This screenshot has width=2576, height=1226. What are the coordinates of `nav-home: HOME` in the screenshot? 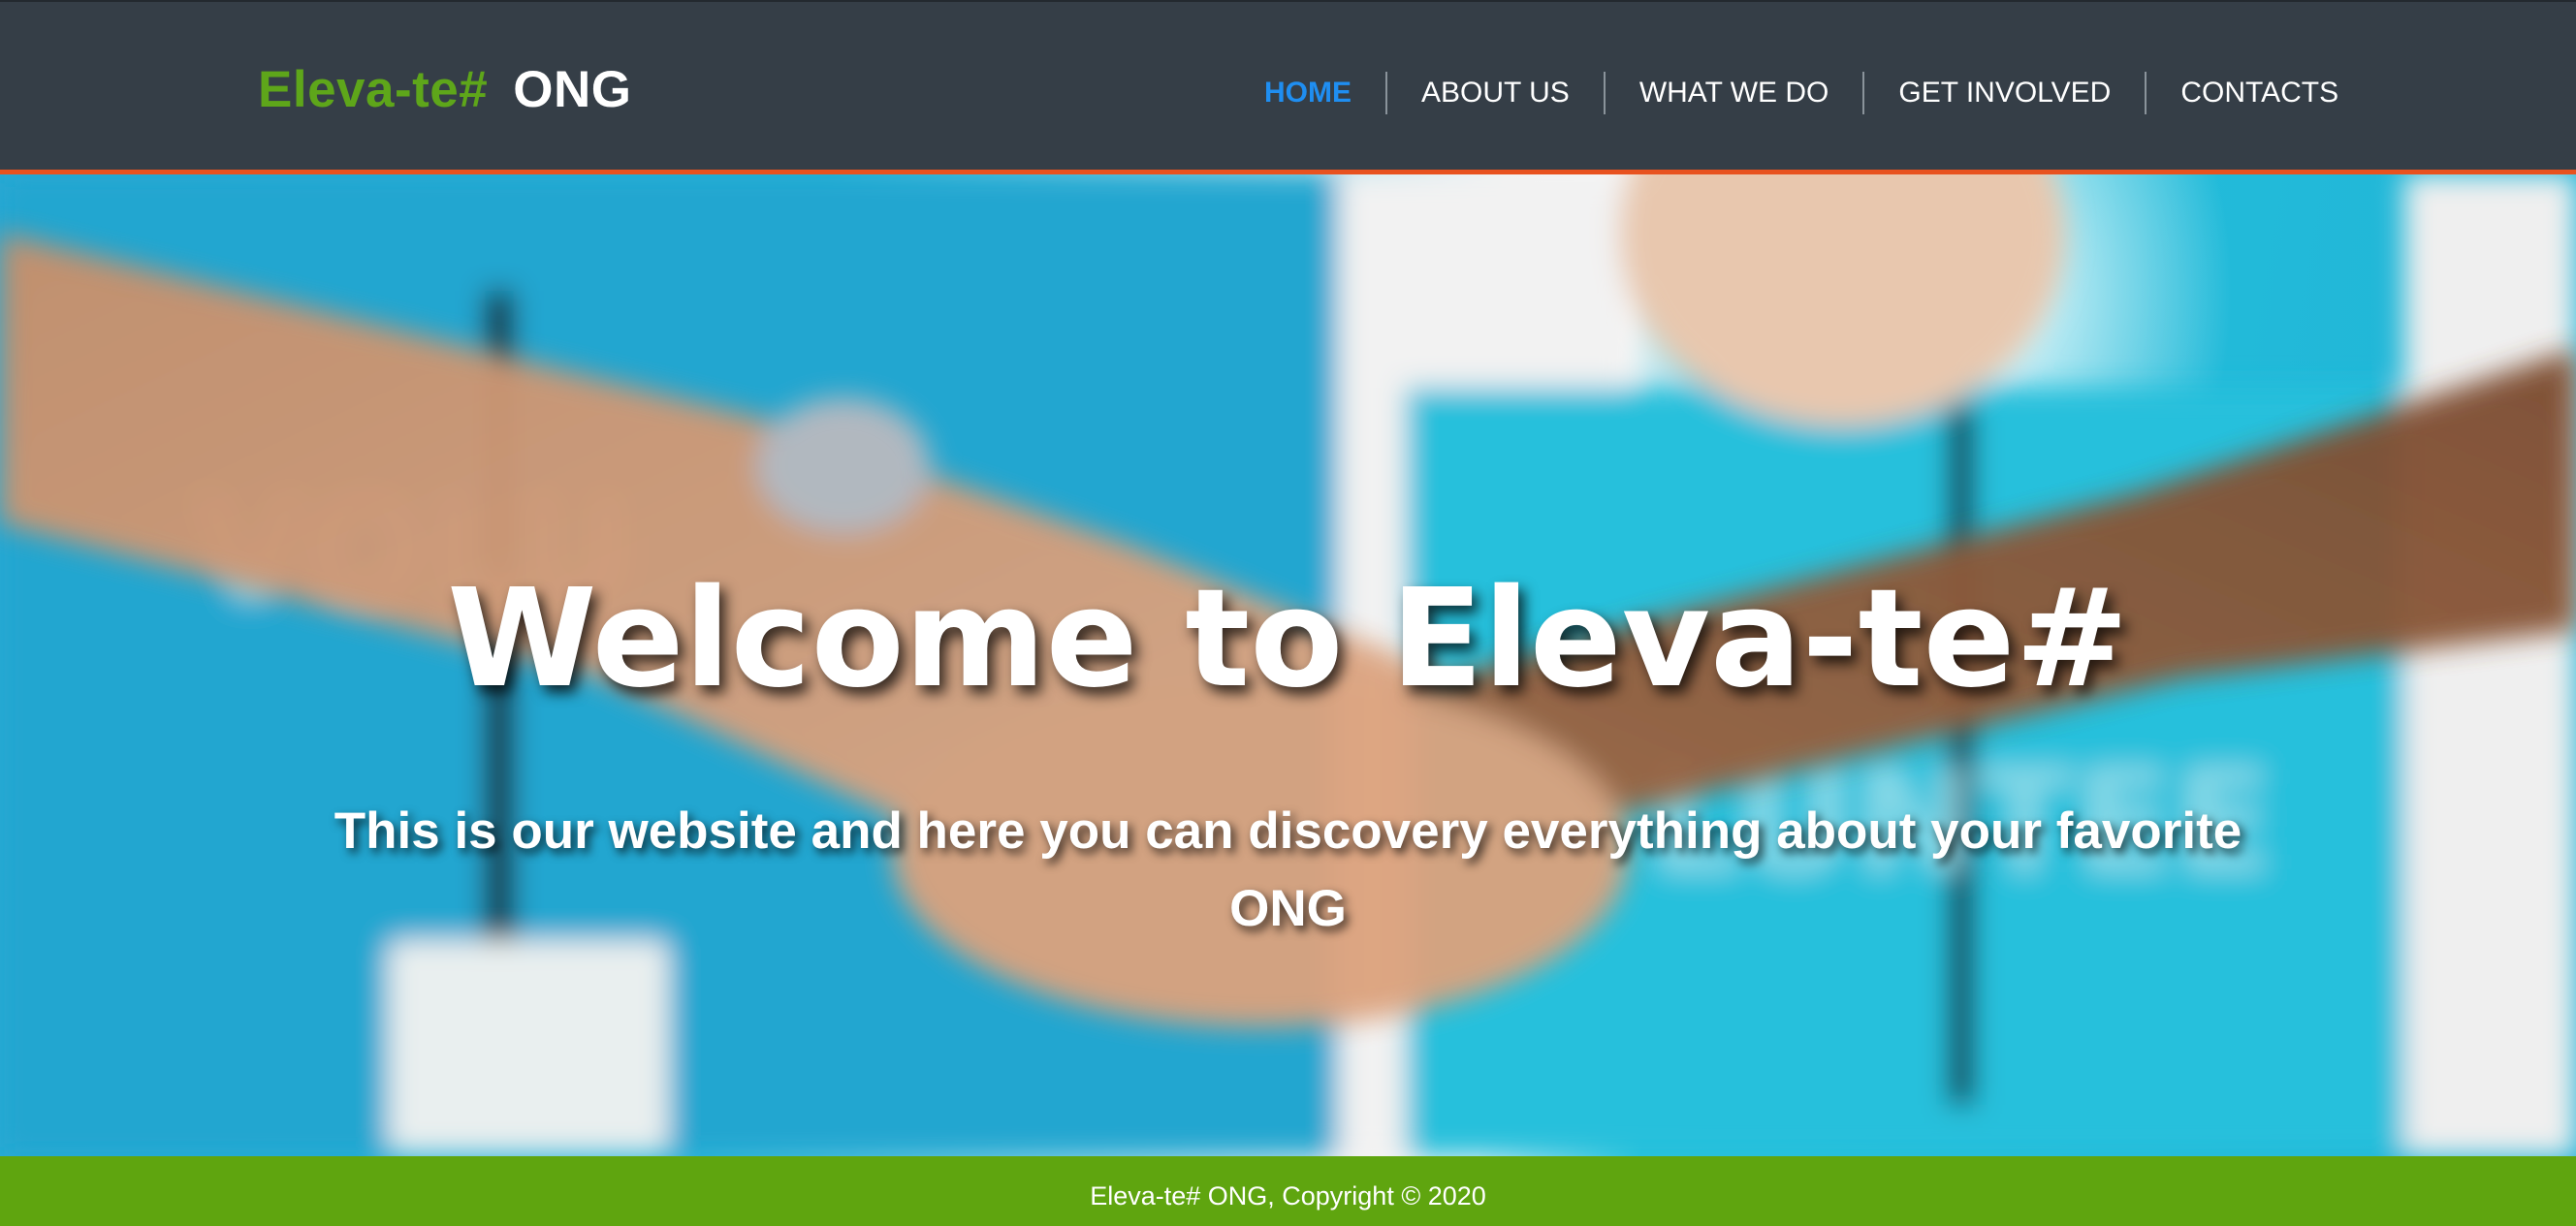 It's located at (1324, 93).